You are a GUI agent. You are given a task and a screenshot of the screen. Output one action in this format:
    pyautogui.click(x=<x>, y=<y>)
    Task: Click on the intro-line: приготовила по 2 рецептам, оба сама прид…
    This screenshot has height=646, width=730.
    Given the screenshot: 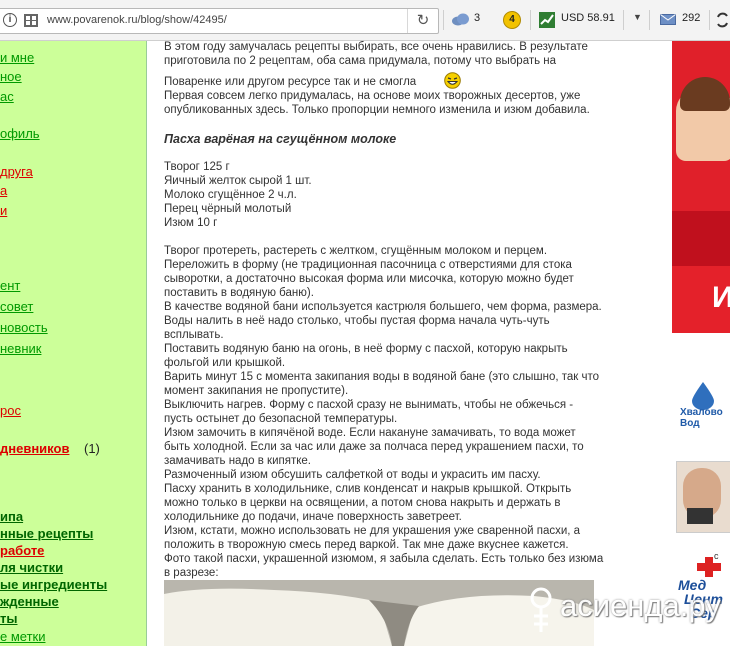 What is the action you would take?
    pyautogui.click(x=360, y=61)
    